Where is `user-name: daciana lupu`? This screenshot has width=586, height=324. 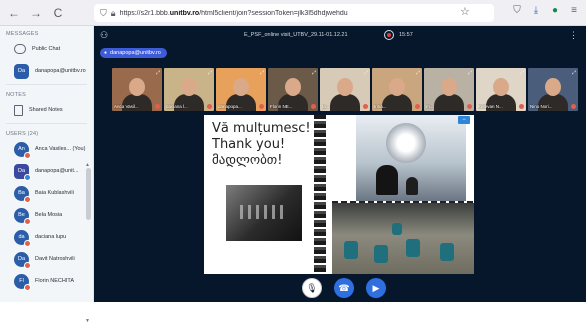 user-name: daciana lupu is located at coordinates (51, 237).